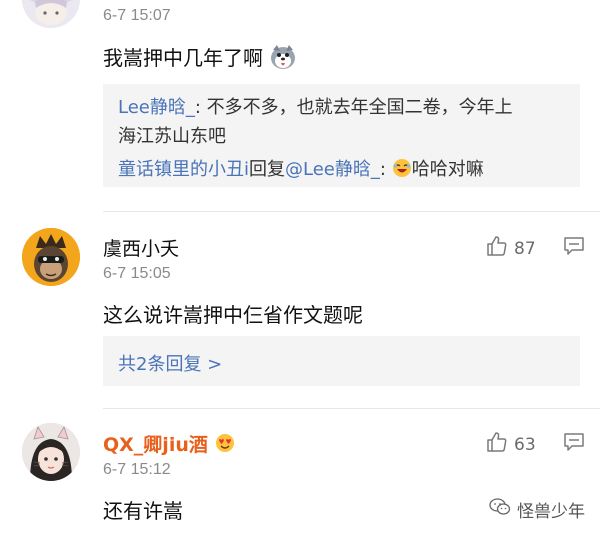 The width and height of the screenshot is (600, 533). What do you see at coordinates (137, 15) in the screenshot?
I see `comment-timestamp: 6-7 15:07` at bounding box center [137, 15].